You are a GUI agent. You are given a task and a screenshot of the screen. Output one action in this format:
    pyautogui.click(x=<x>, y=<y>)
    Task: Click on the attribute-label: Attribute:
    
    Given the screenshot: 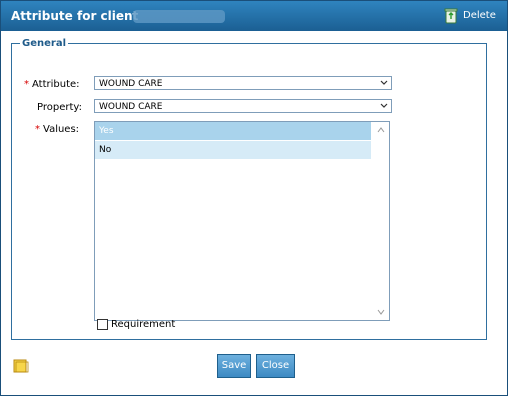 What is the action you would take?
    pyautogui.click(x=56, y=84)
    